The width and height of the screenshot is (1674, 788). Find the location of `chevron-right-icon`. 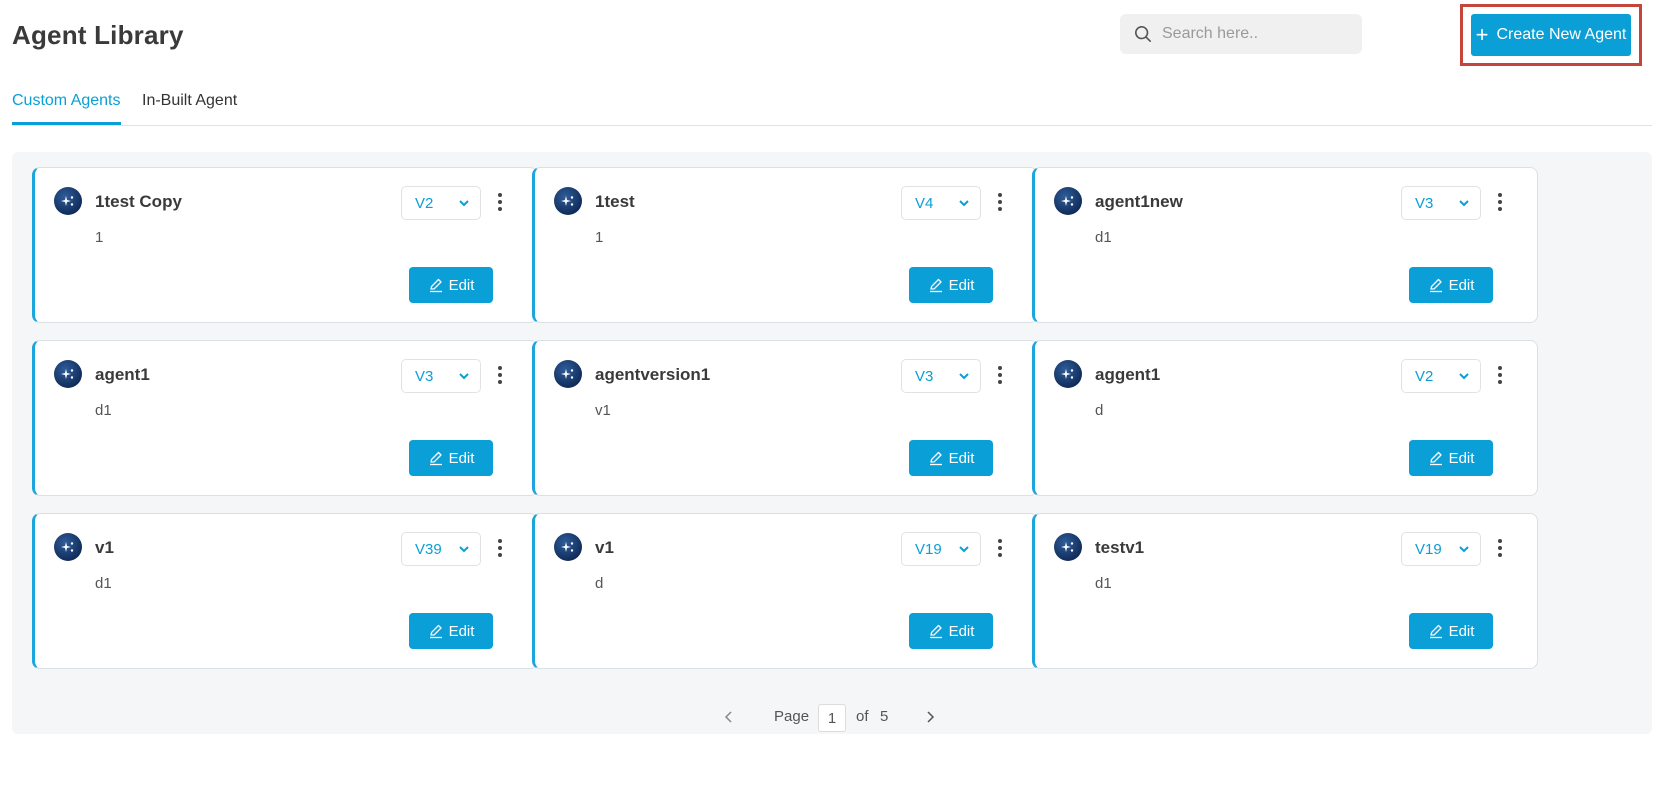

chevron-right-icon is located at coordinates (930, 717).